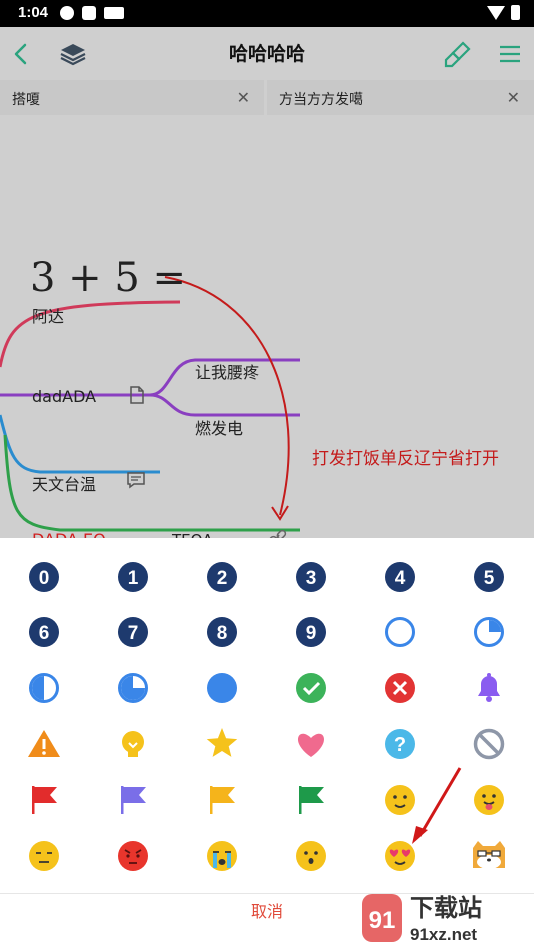 The image size is (534, 950). Describe the element at coordinates (489, 632) in the screenshot. I see `progress-quarter-icon` at that location.